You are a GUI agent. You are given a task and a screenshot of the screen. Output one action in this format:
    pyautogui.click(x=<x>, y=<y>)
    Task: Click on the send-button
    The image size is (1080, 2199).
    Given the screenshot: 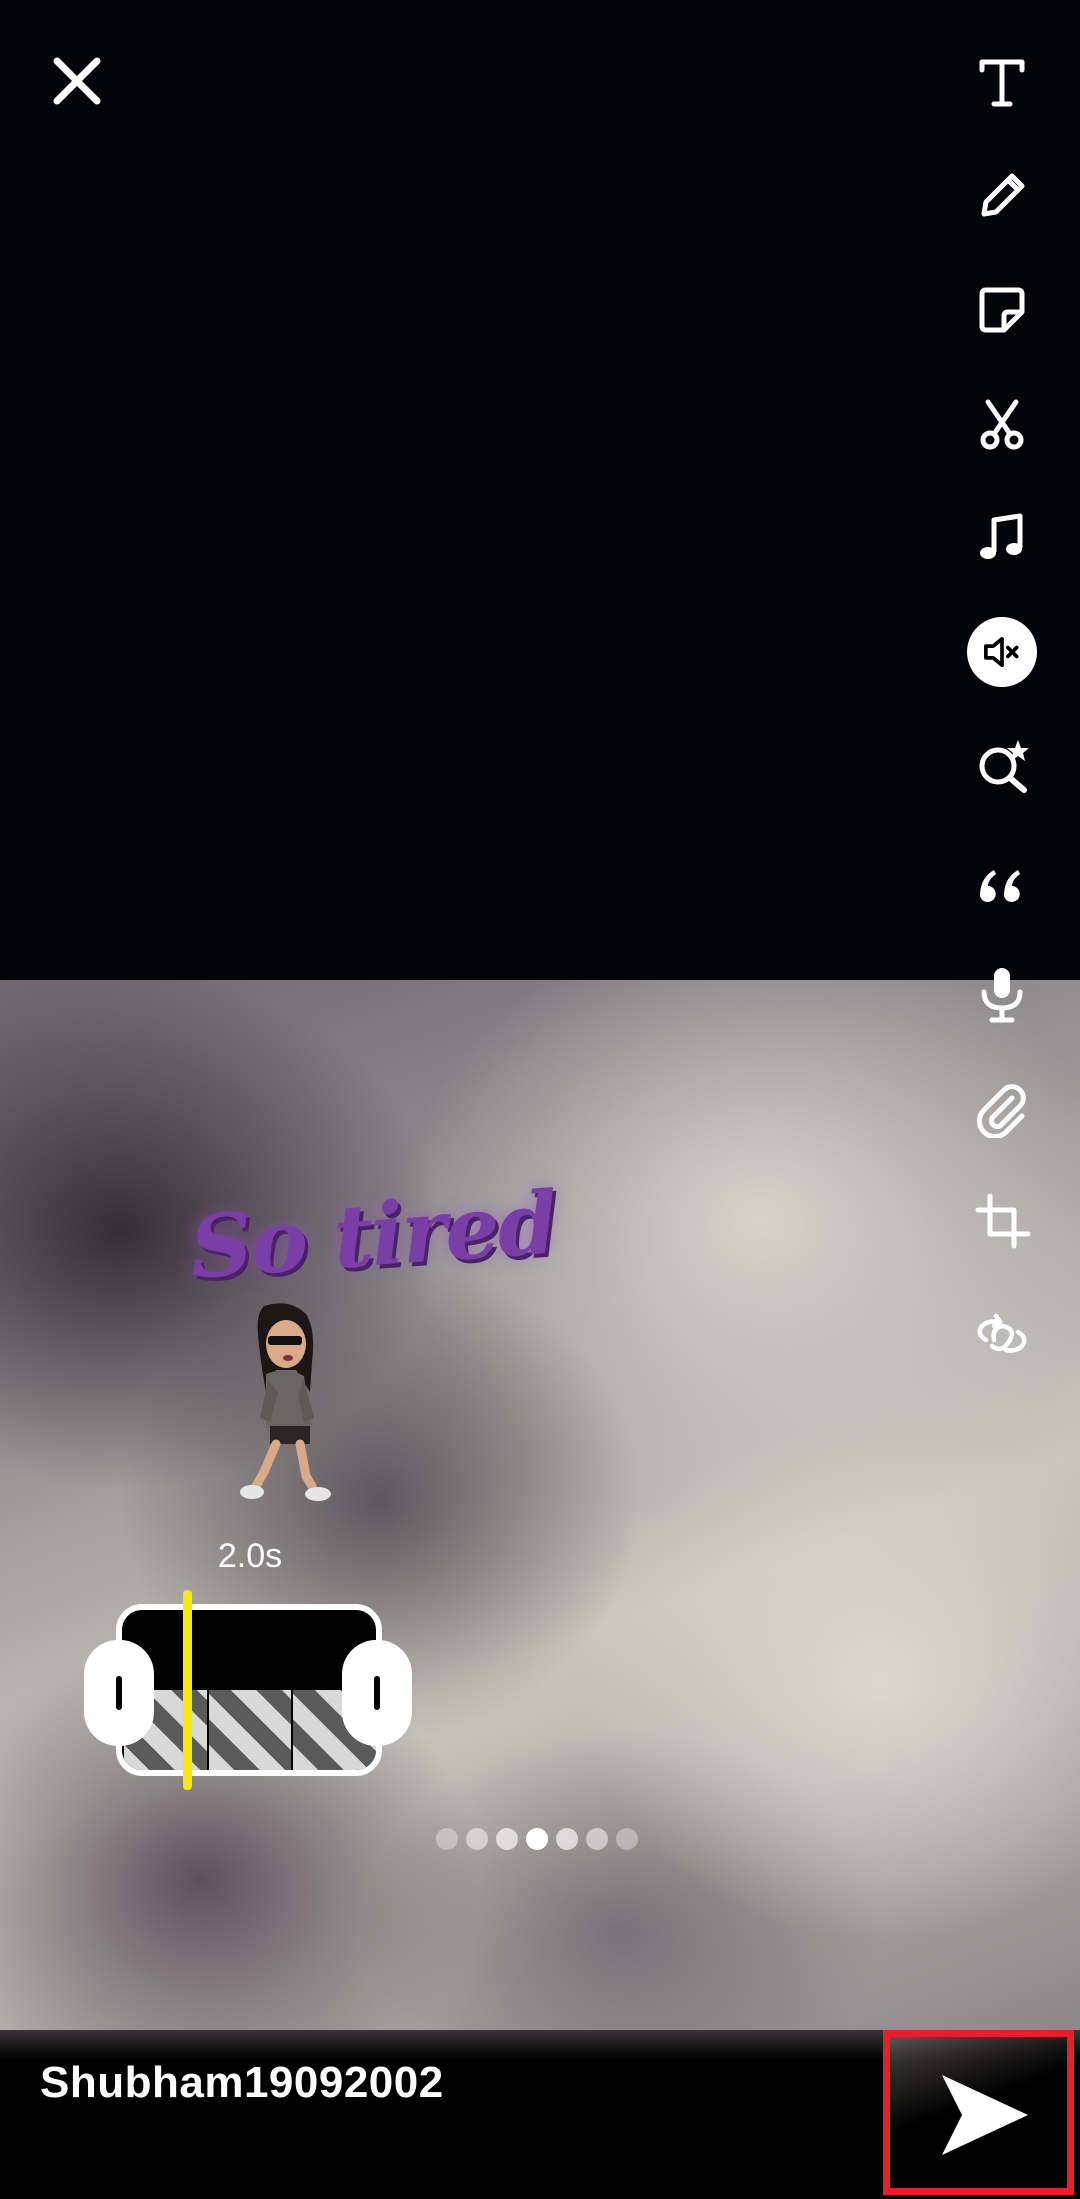 What is the action you would take?
    pyautogui.click(x=978, y=2112)
    